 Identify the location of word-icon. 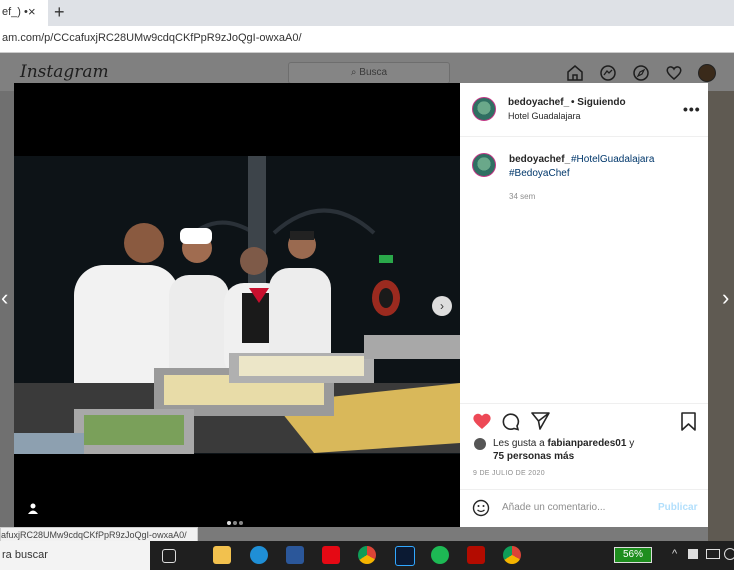
(295, 555).